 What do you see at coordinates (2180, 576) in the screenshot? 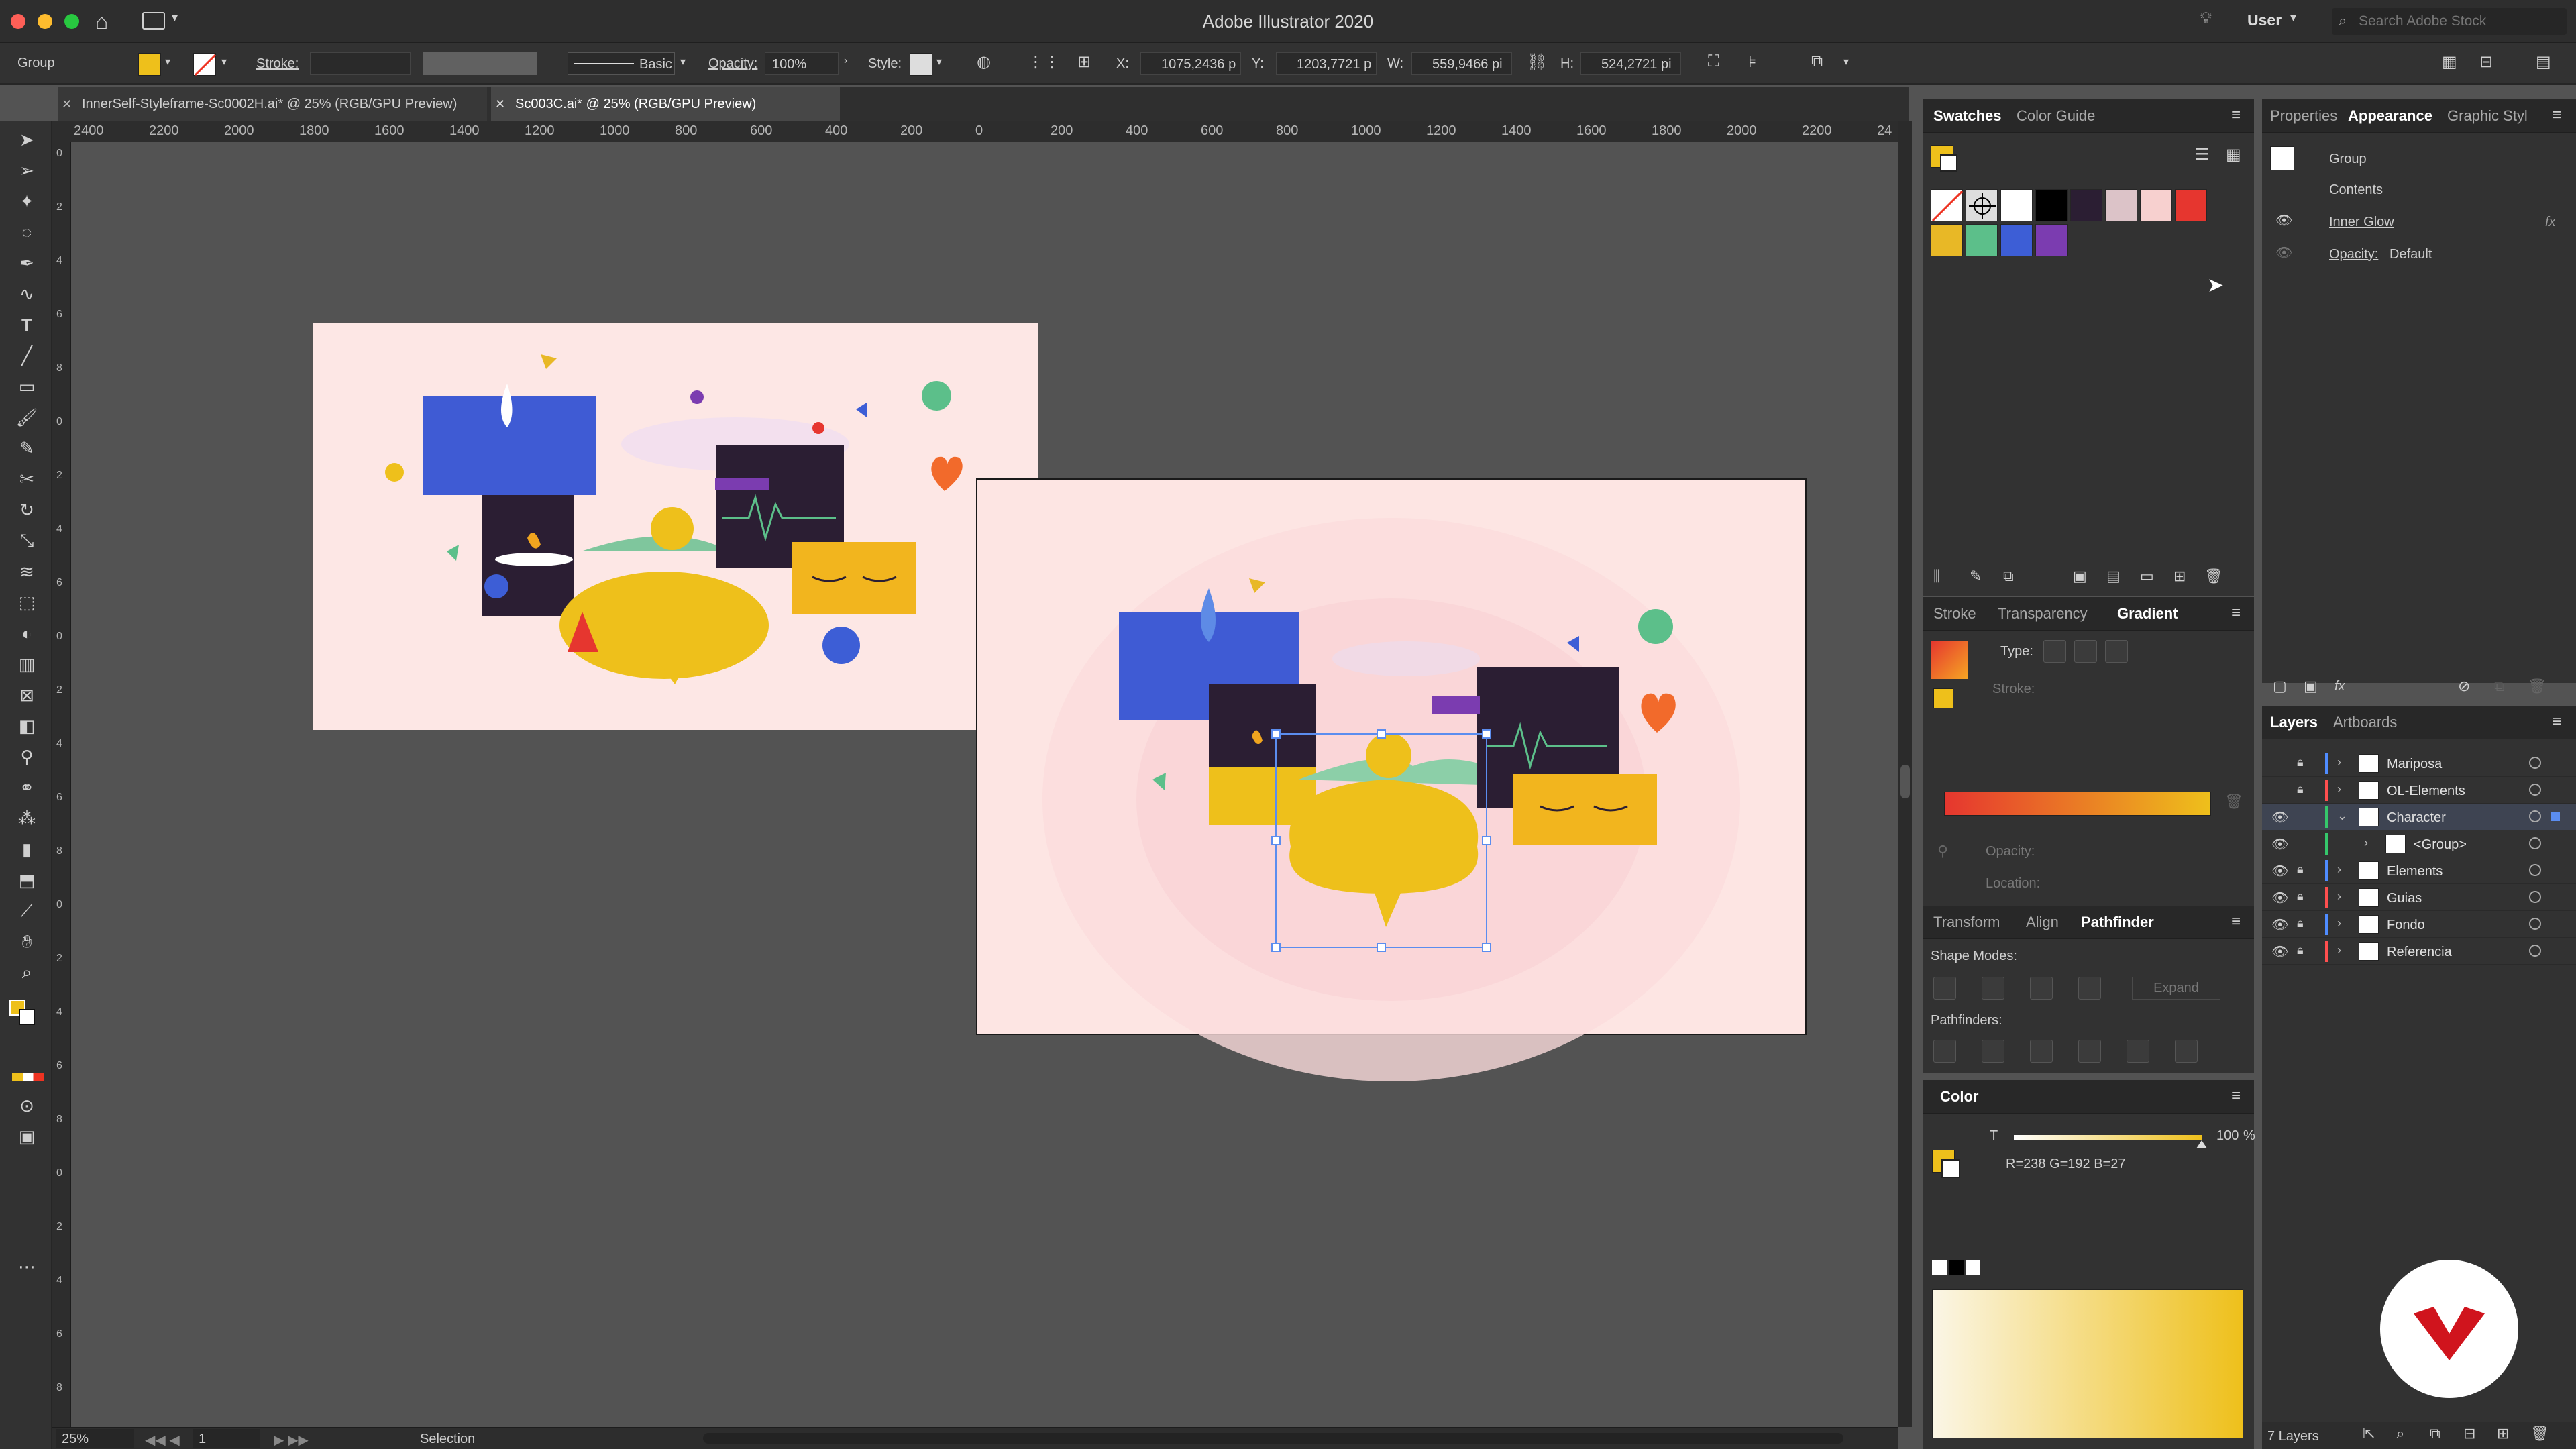
I see `new-swatch-icon: ⊞` at bounding box center [2180, 576].